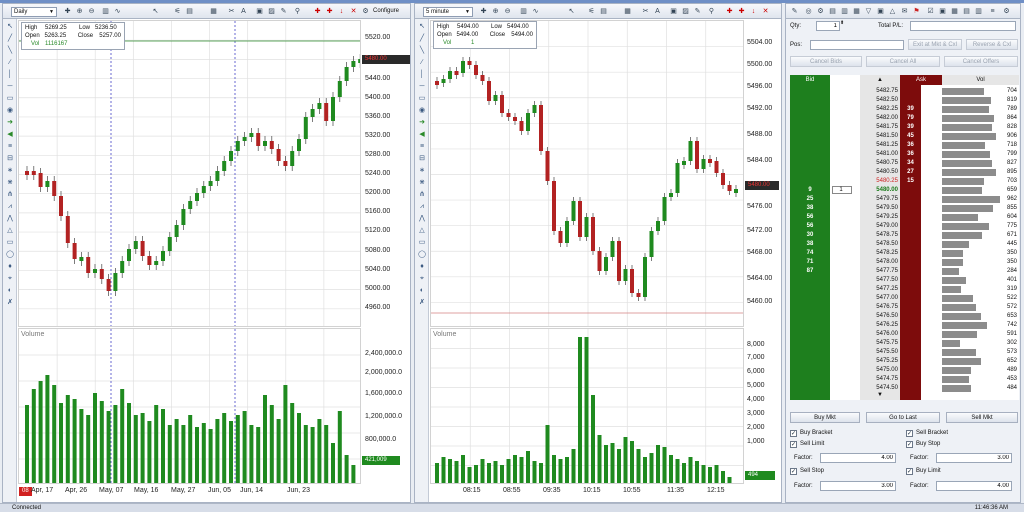 Image resolution: width=1024 pixels, height=512 pixels. I want to click on fib-retrace-icon: ⊟, so click(10, 159).